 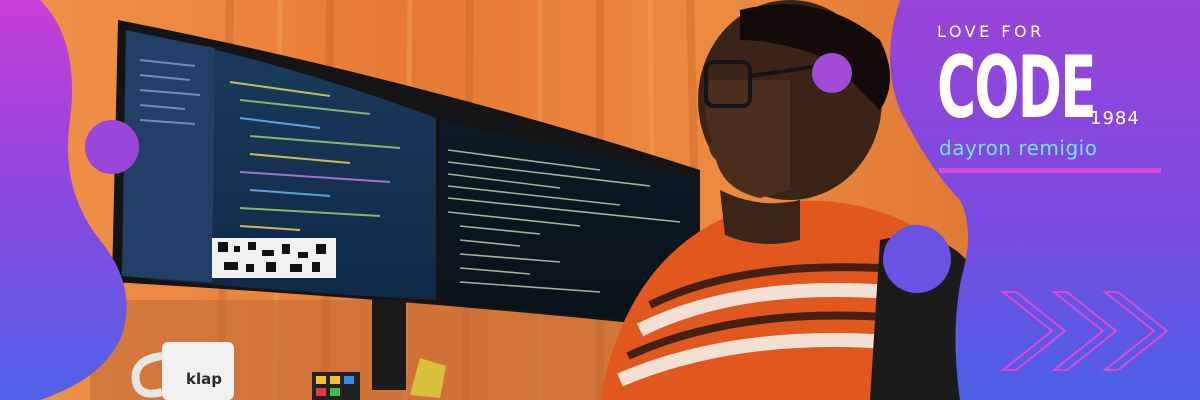 I want to click on author-underline, so click(x=1050, y=170).